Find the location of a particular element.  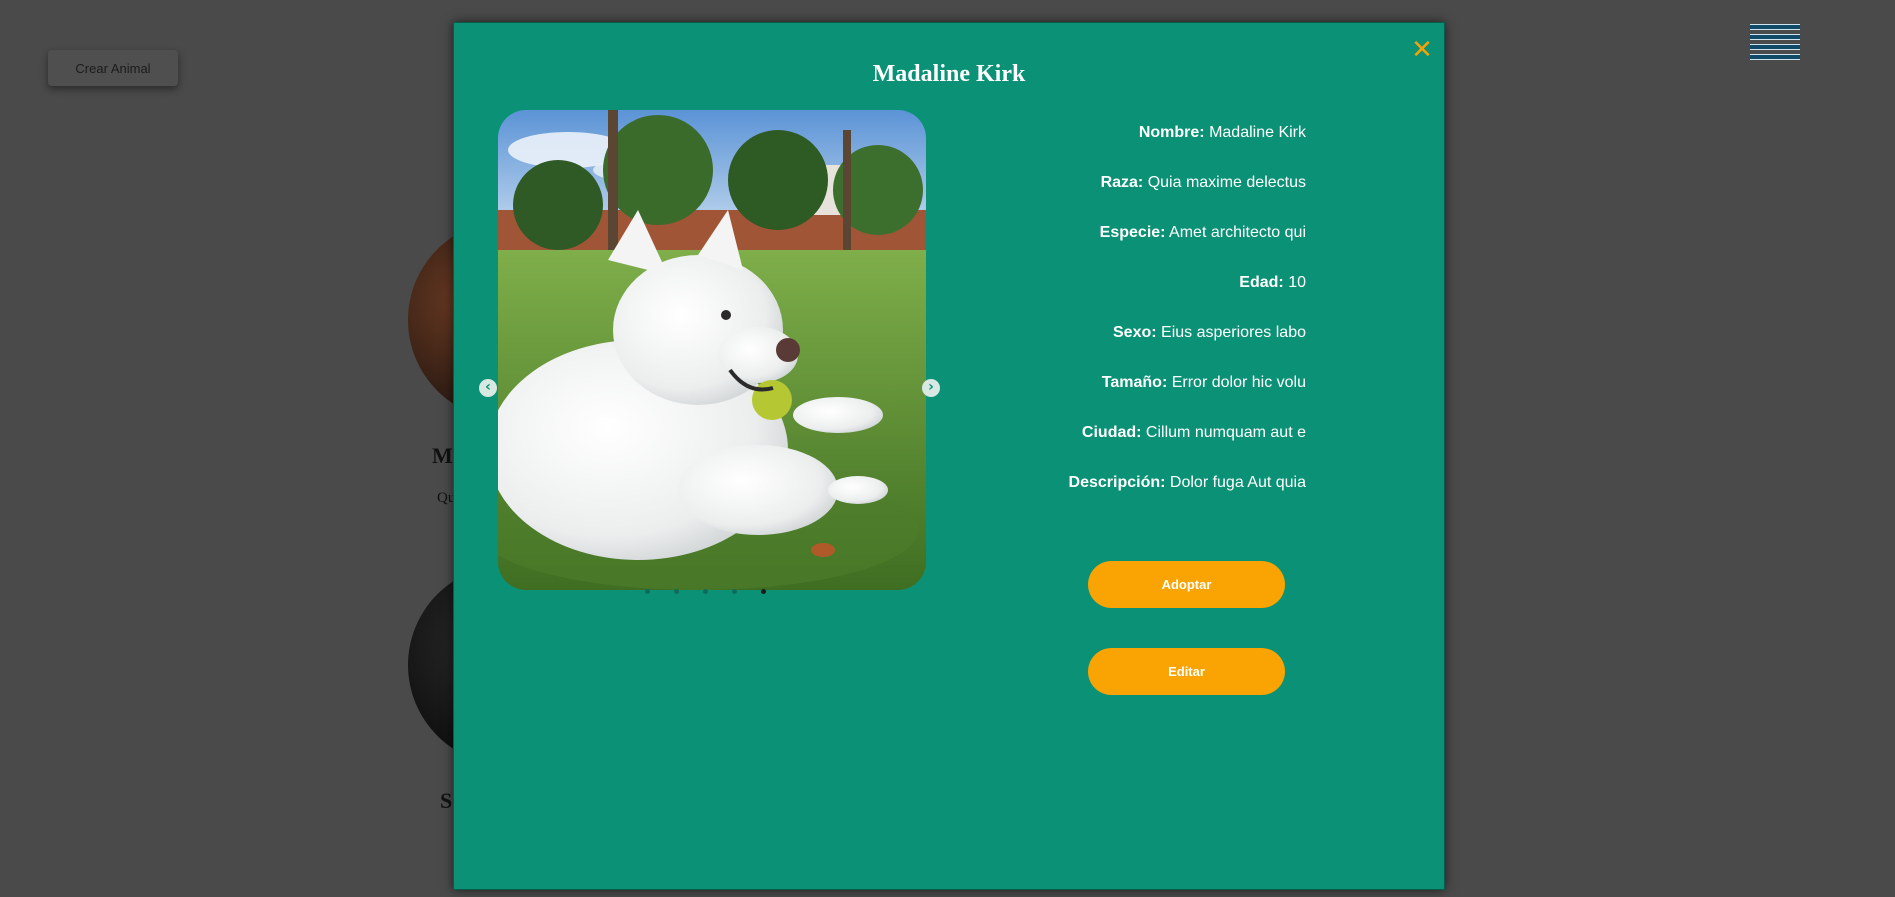

carousel-indicators is located at coordinates (705, 591).